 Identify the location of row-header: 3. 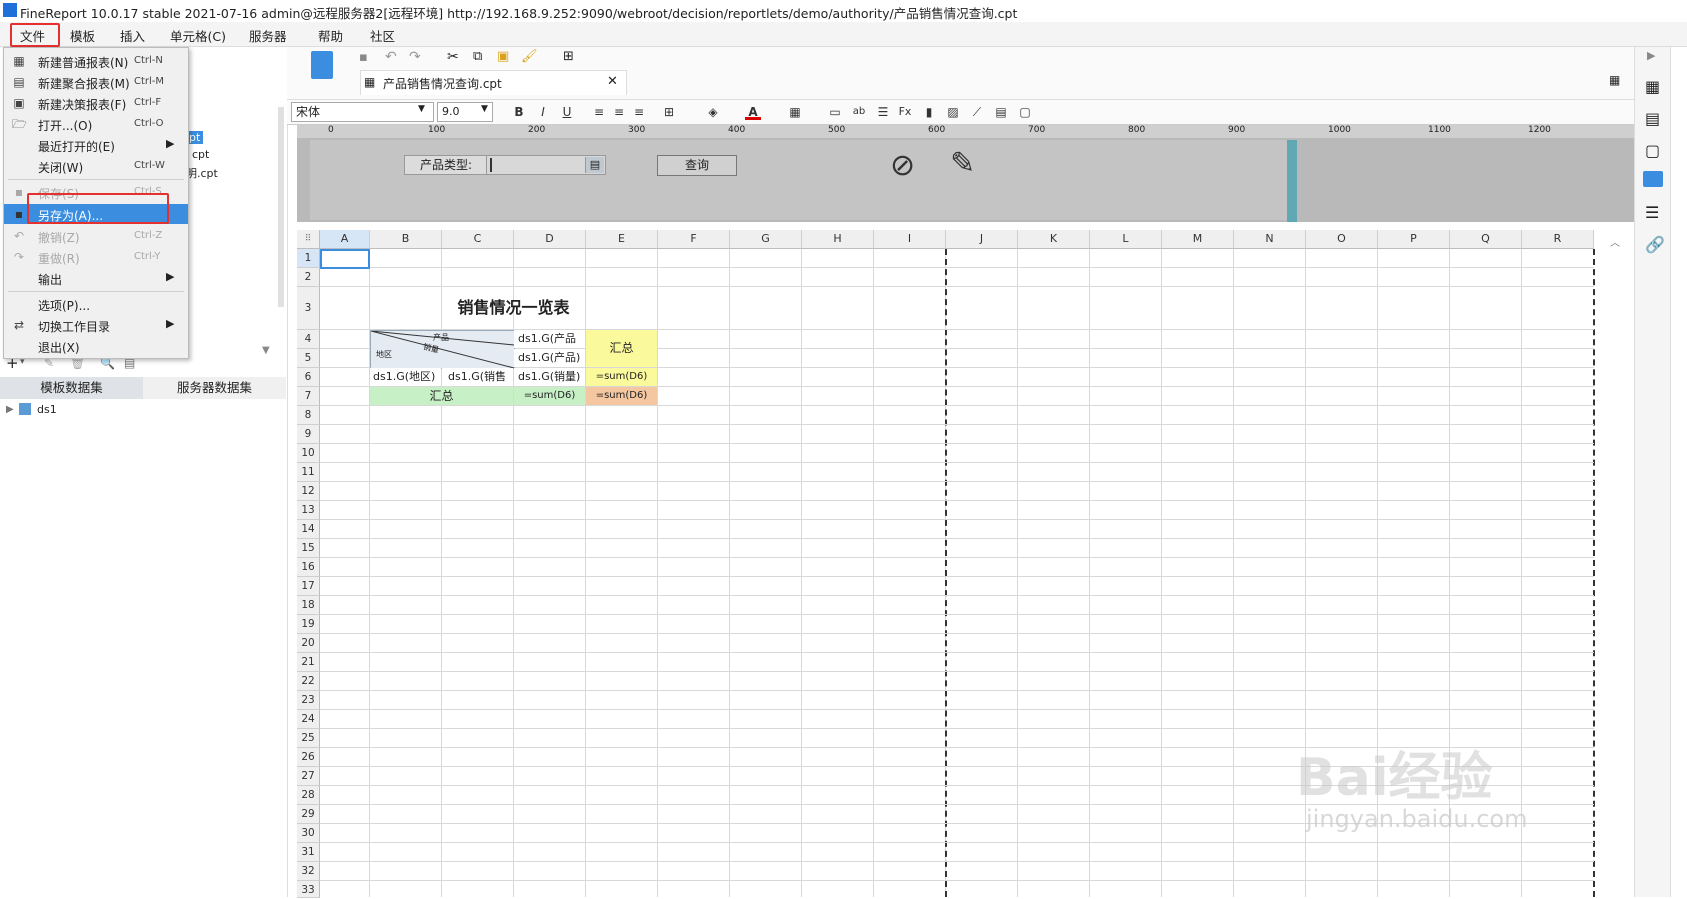
(308, 308).